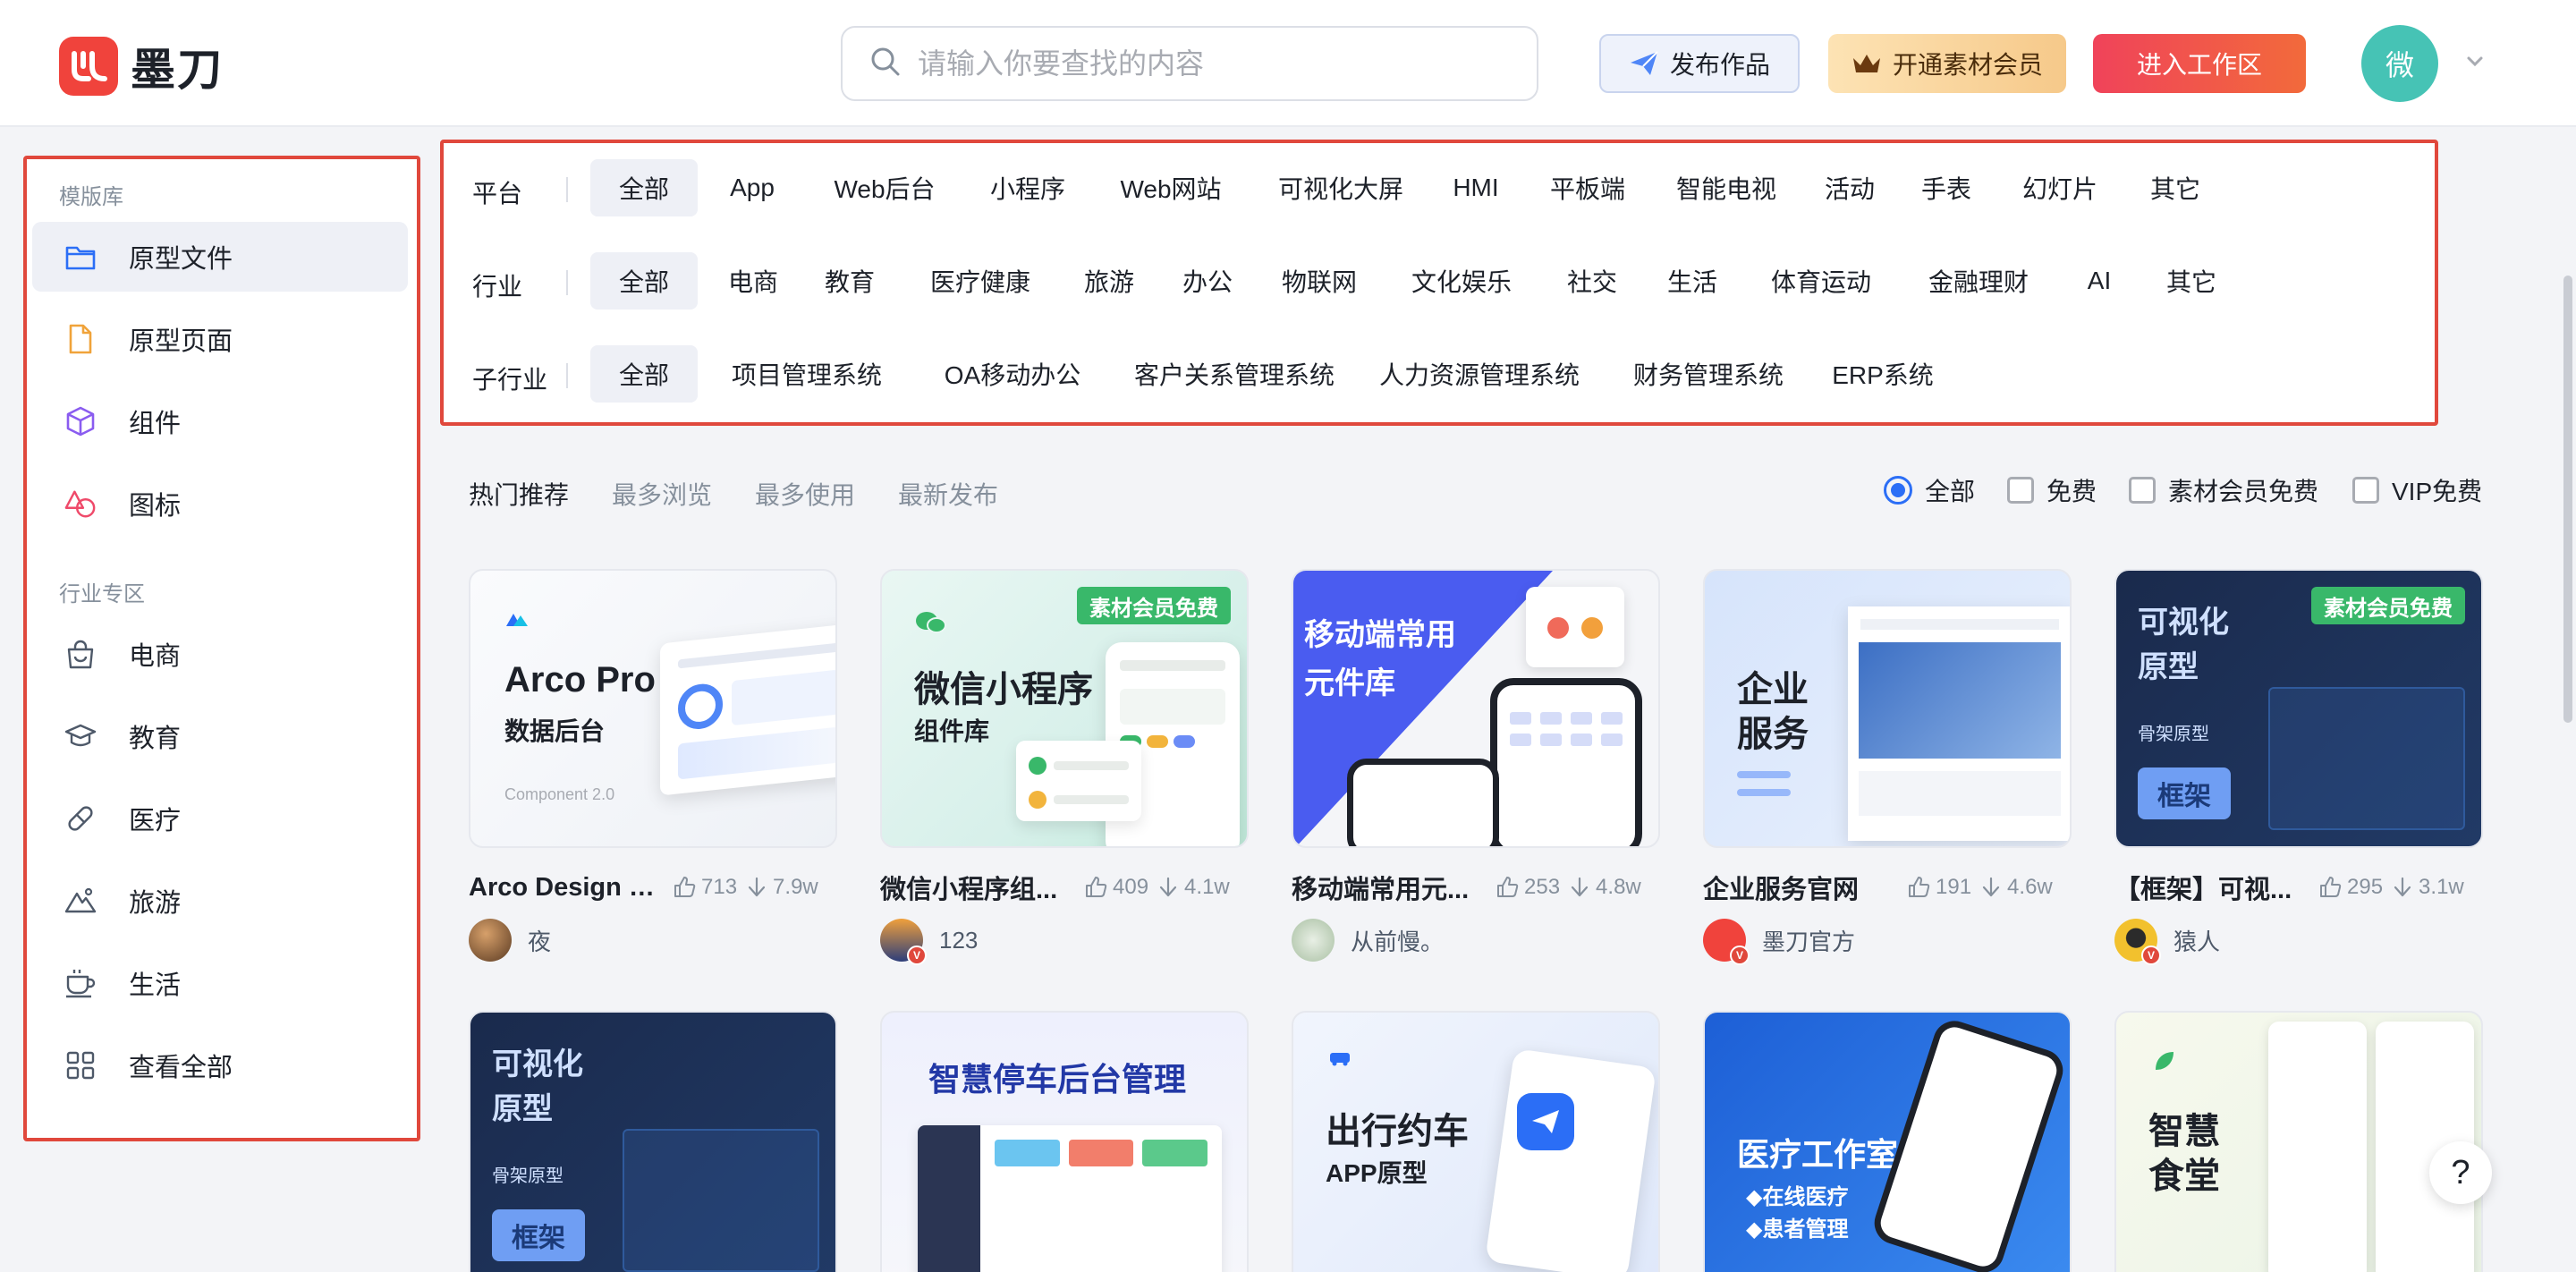 This screenshot has width=2576, height=1272. What do you see at coordinates (1939, 887) in the screenshot?
I see `like-count: 191` at bounding box center [1939, 887].